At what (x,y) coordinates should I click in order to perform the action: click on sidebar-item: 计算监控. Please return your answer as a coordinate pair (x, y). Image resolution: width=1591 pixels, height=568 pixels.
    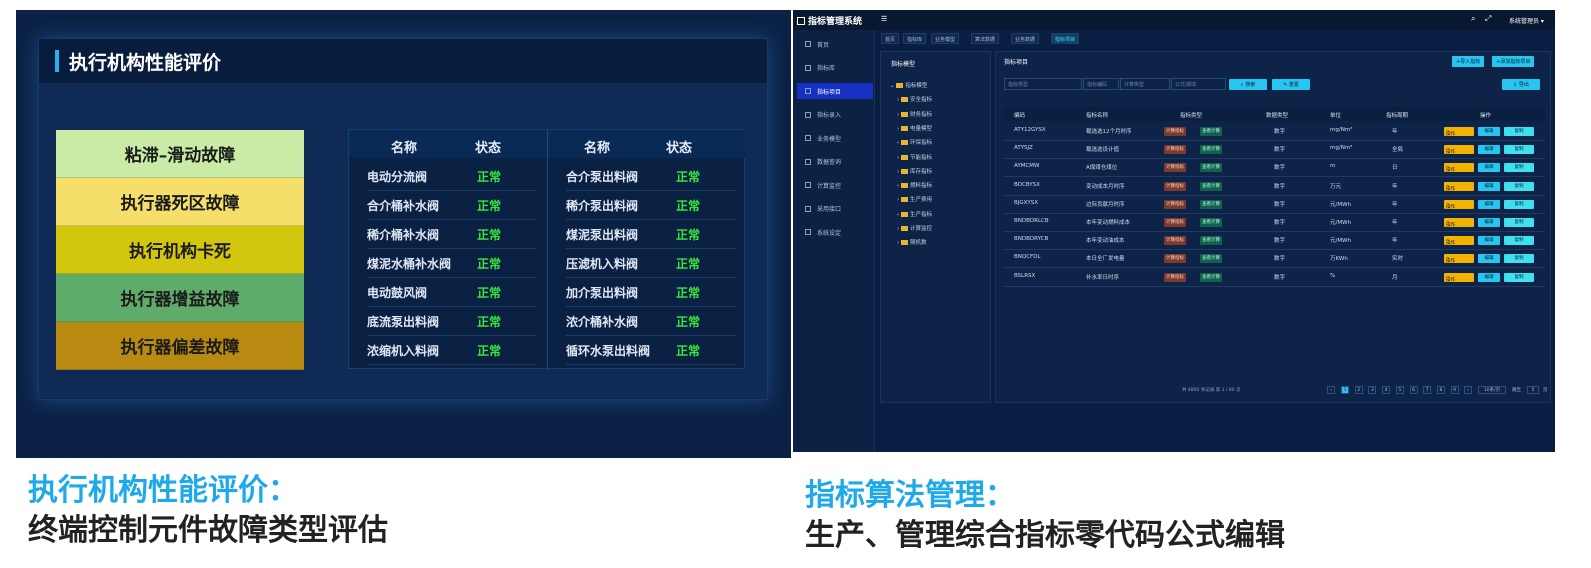
    Looking at the image, I should click on (835, 185).